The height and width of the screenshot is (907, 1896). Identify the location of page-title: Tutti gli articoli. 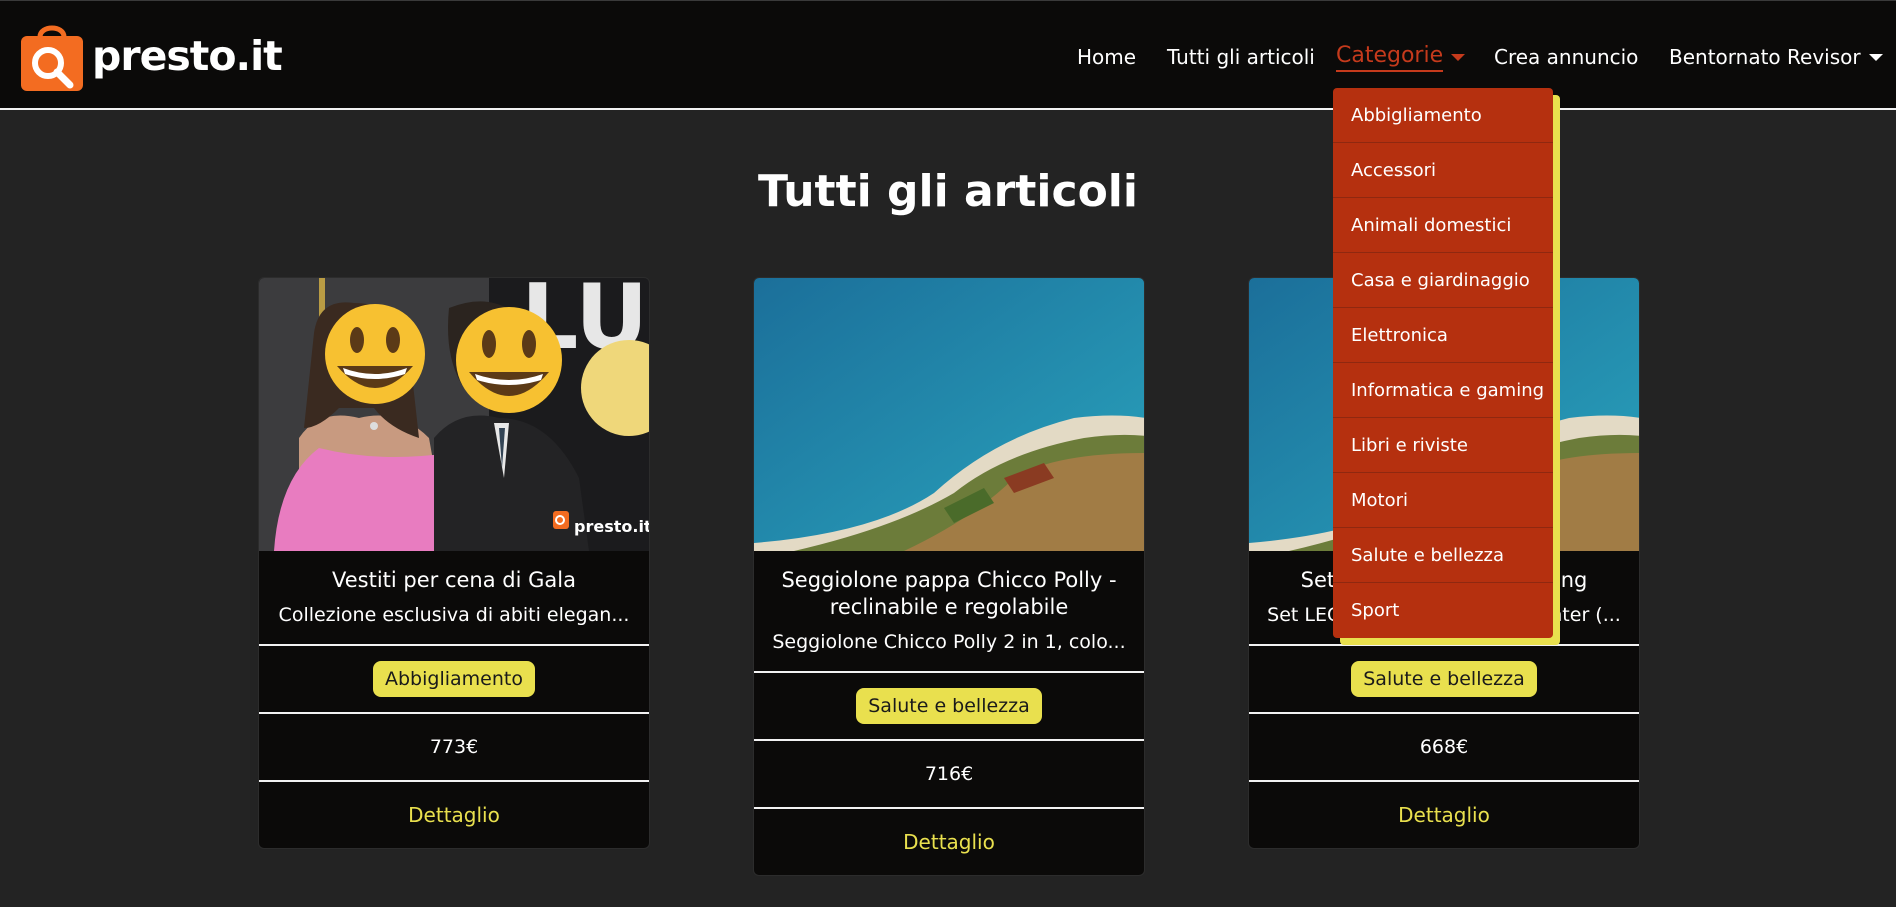
(948, 191).